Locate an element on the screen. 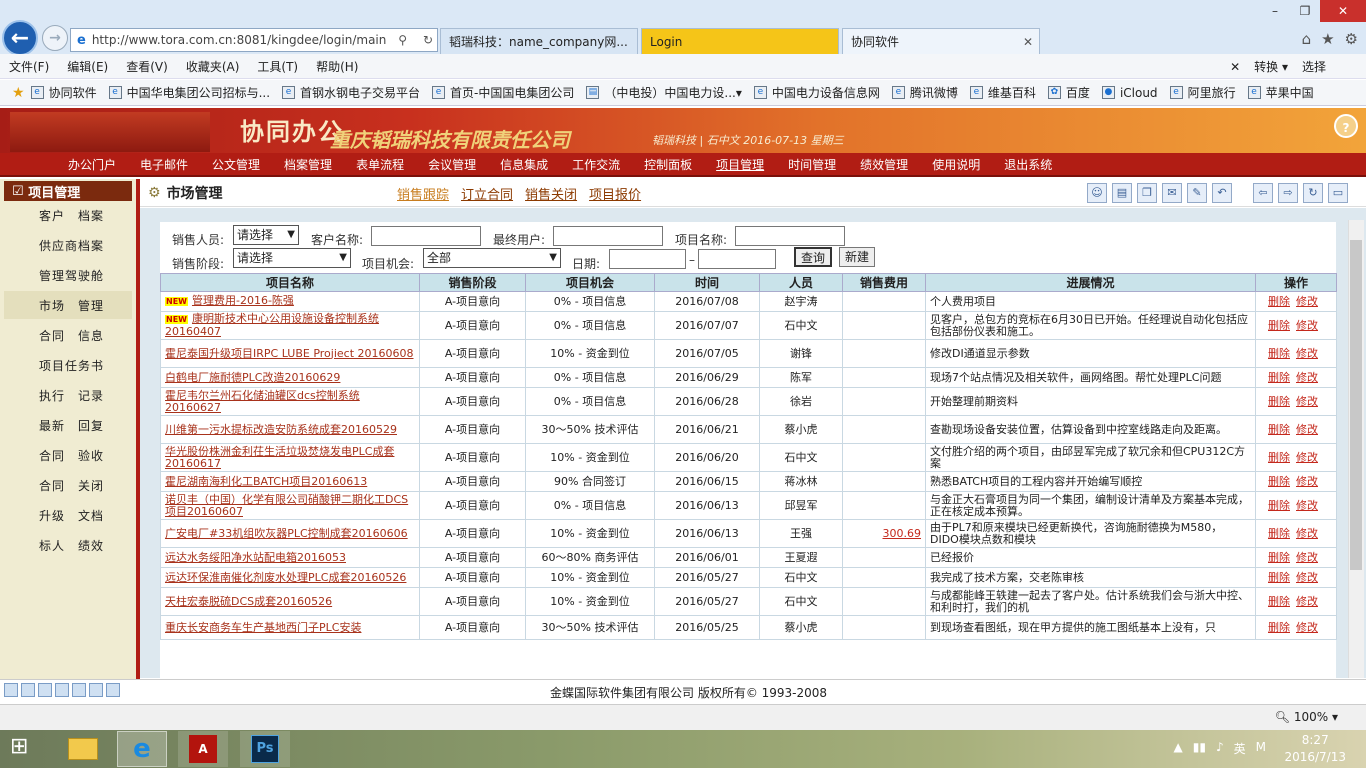 The height and width of the screenshot is (768, 1366). favorite-link: e 腾讯微博 is located at coordinates (924, 92).